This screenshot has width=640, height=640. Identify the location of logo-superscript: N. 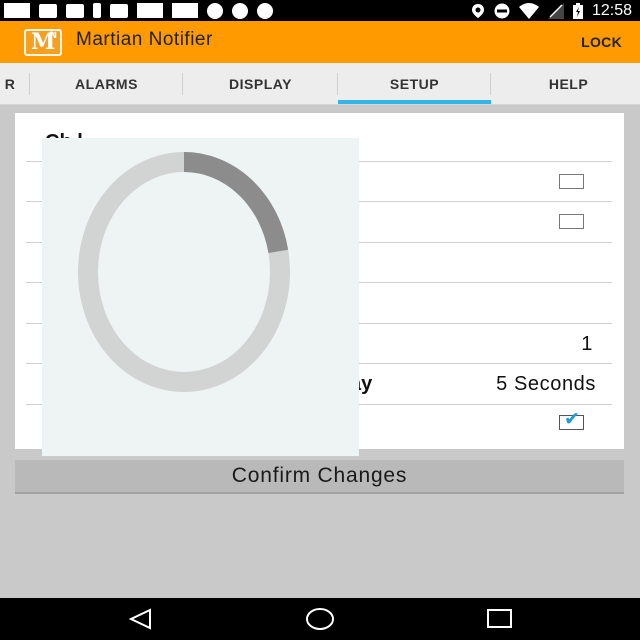
(53, 36).